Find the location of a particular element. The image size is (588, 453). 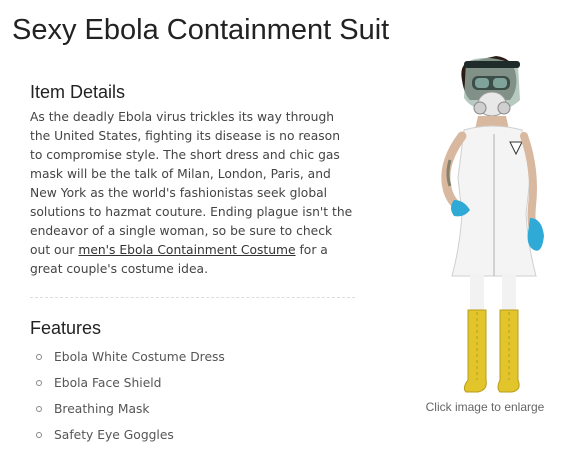

features-heading: Features is located at coordinates (66, 328).